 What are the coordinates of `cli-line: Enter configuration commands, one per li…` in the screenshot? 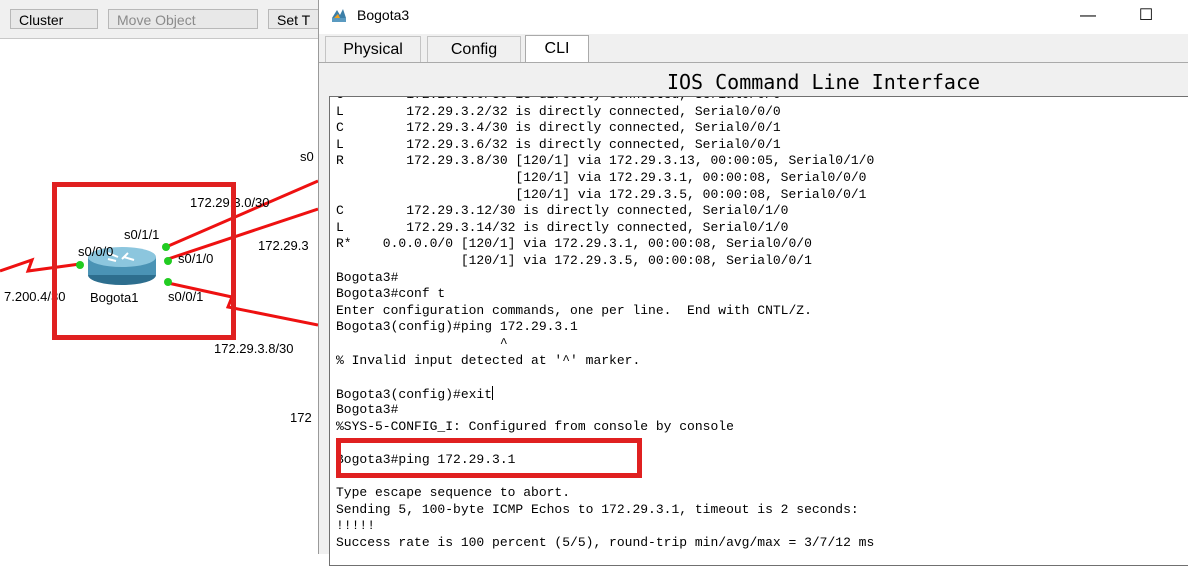 It's located at (574, 310).